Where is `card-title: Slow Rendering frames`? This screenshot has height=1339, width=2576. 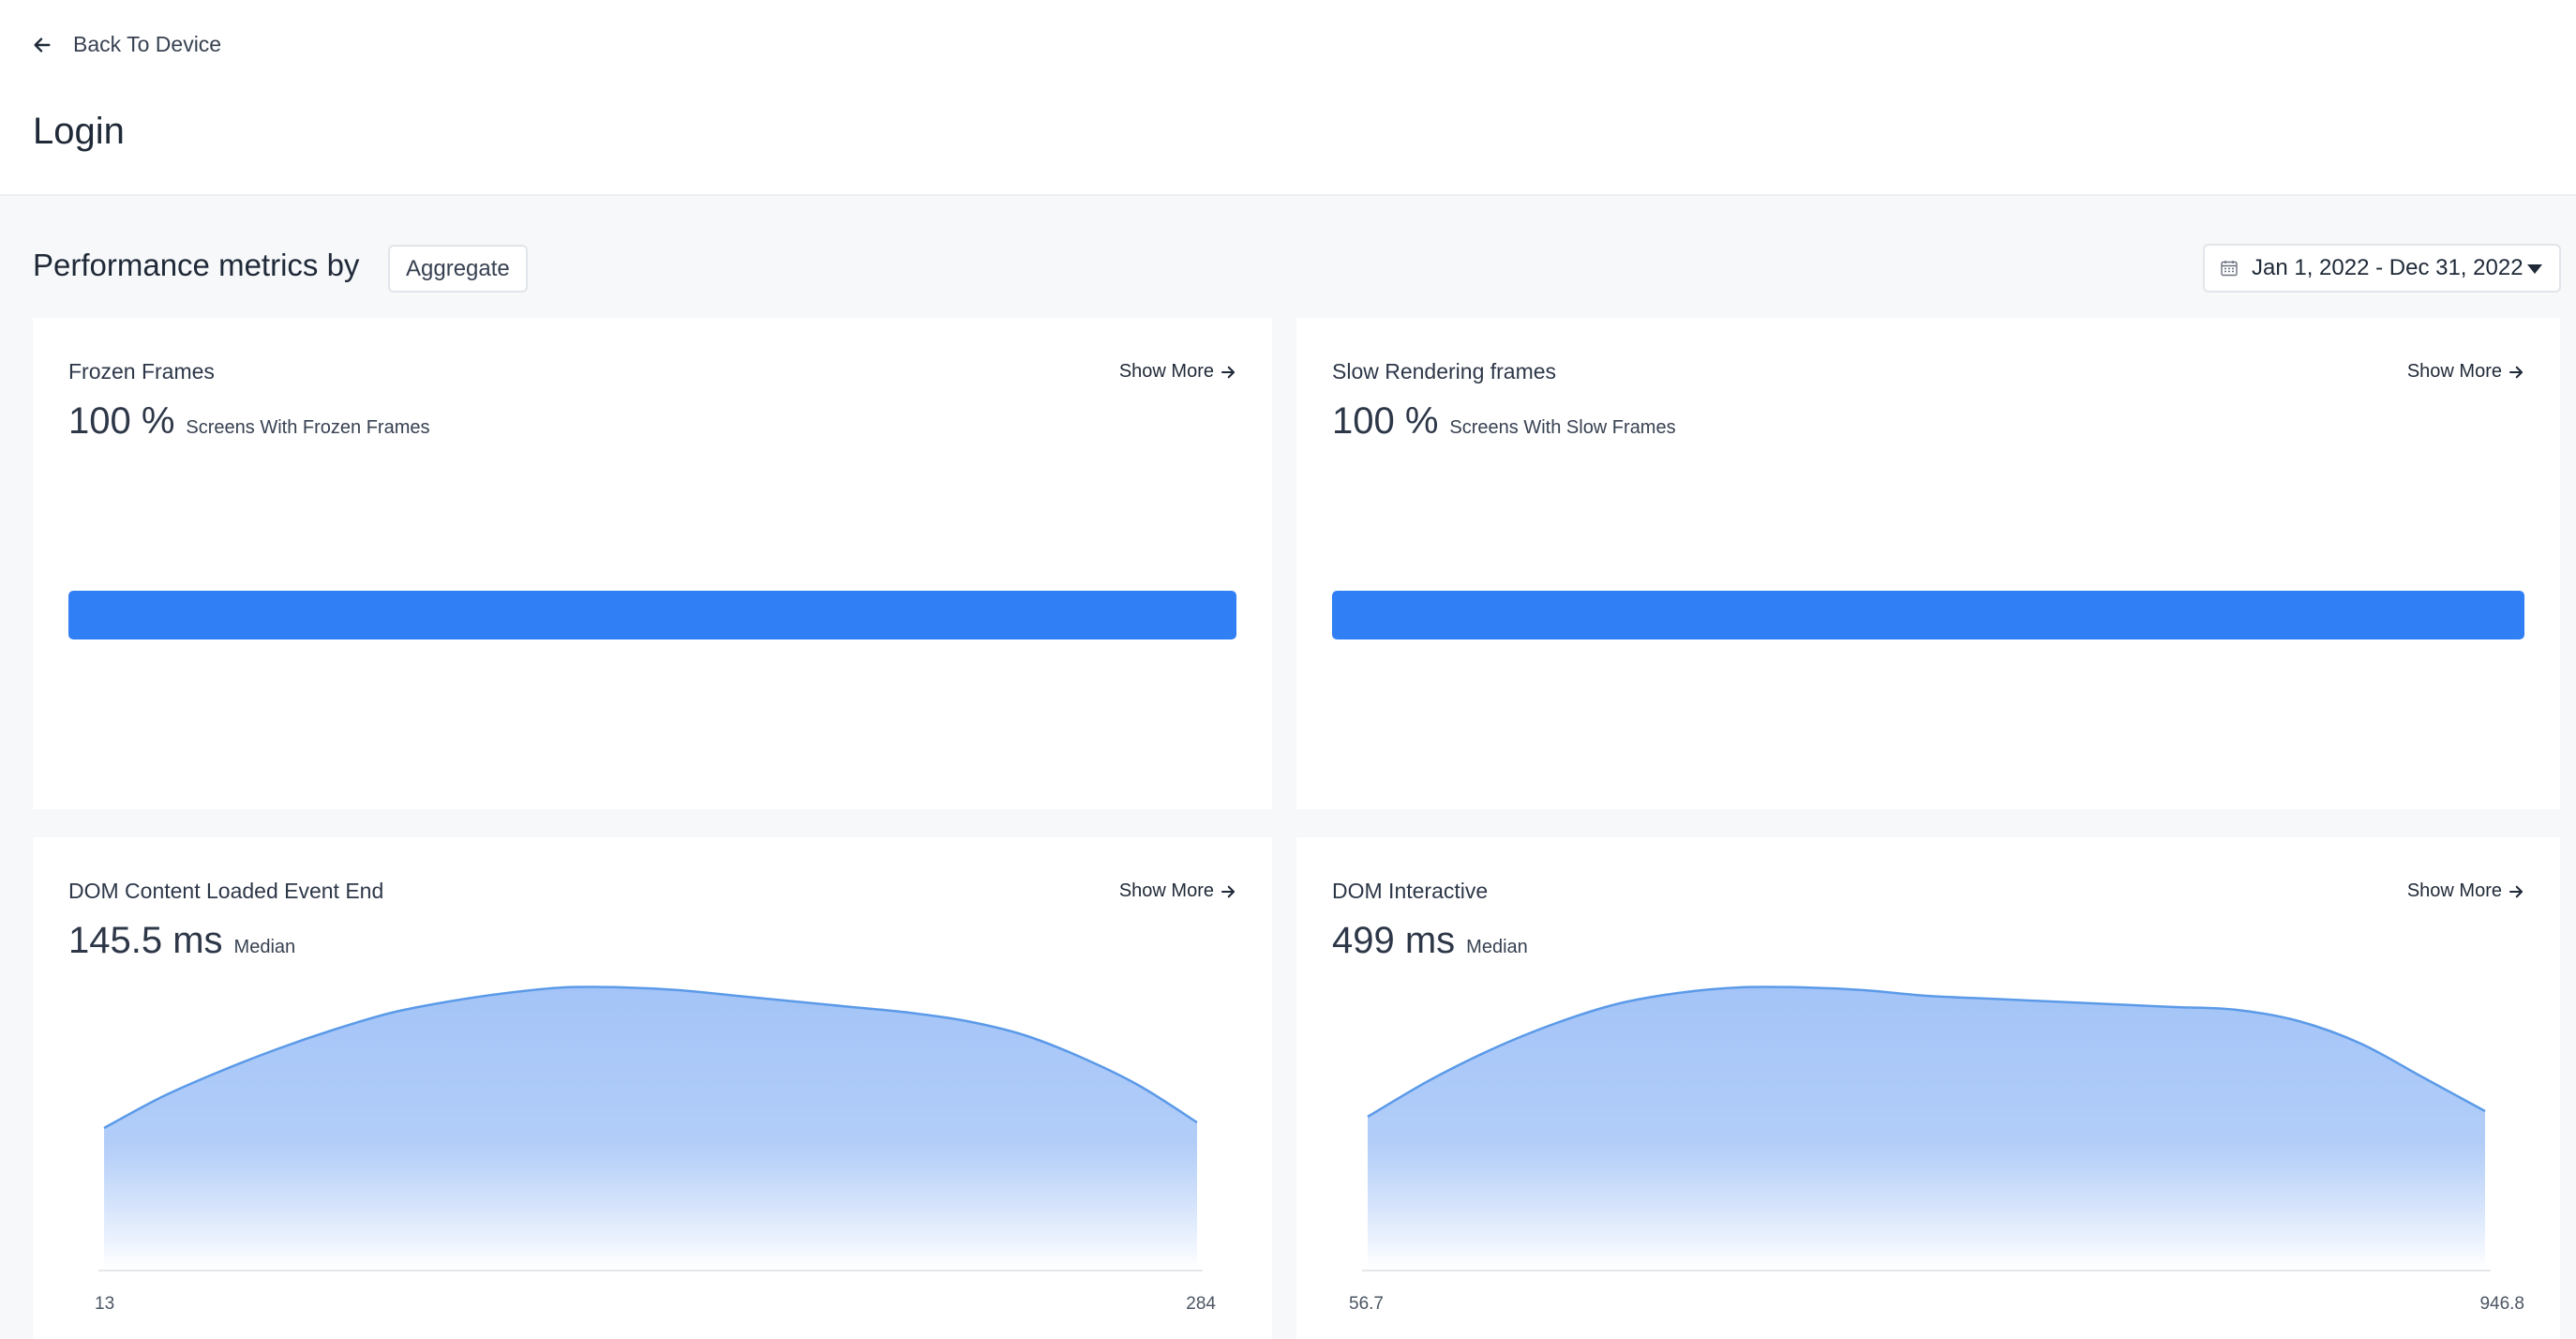
card-title: Slow Rendering frames is located at coordinates (1444, 371).